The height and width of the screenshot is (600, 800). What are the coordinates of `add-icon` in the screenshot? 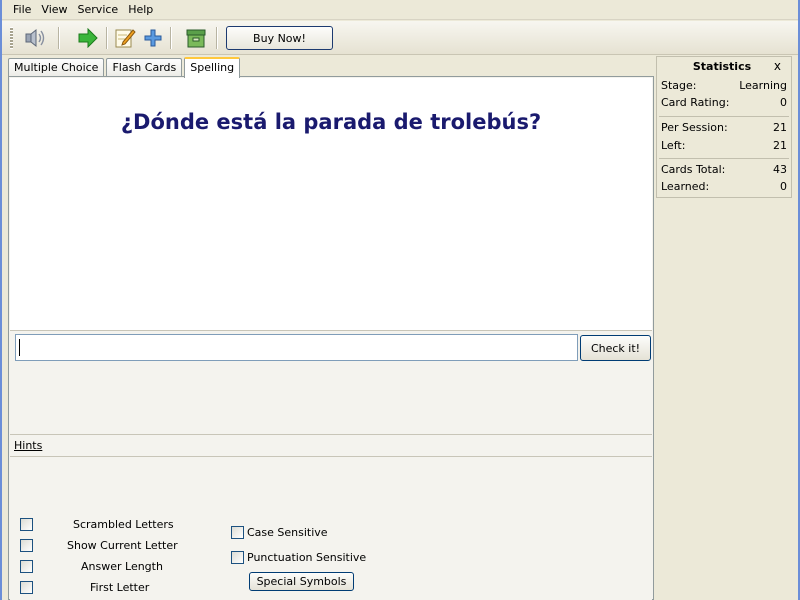 It's located at (153, 38).